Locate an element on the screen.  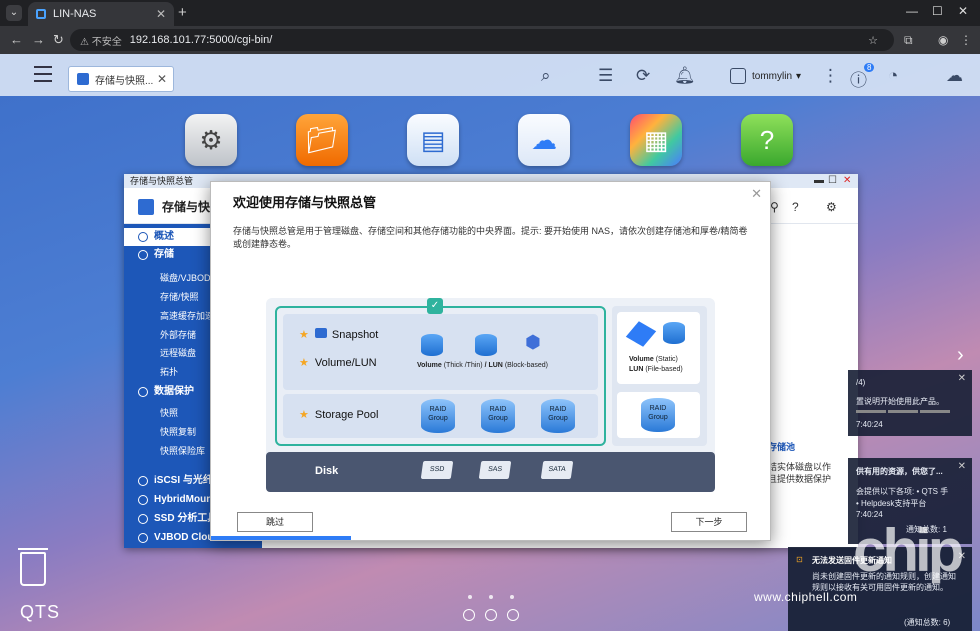
back-icon: ← is located at coordinates (16, 39).